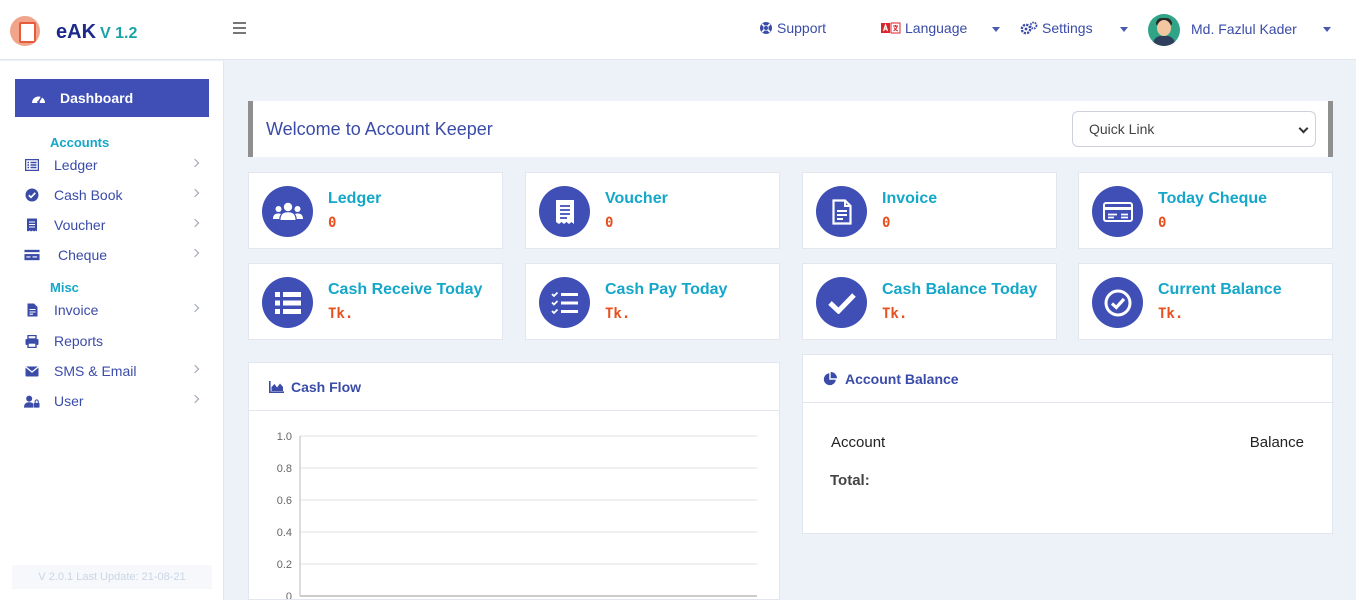 The image size is (1356, 600). Describe the element at coordinates (891, 28) in the screenshot. I see `language-icon` at that location.